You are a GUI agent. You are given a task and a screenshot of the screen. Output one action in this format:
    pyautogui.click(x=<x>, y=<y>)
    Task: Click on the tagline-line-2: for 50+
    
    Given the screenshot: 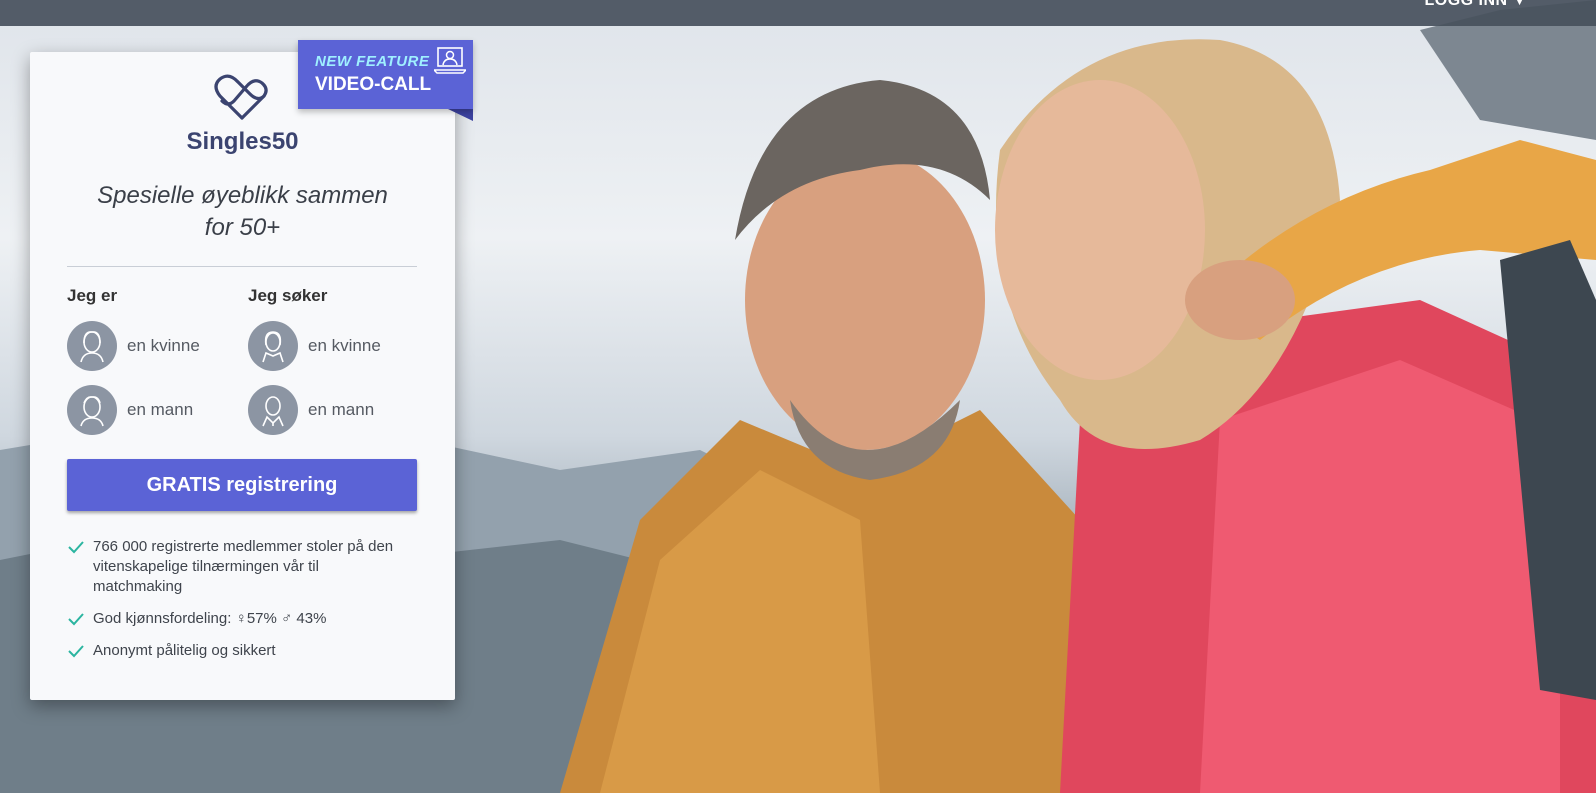 What is the action you would take?
    pyautogui.click(x=242, y=227)
    